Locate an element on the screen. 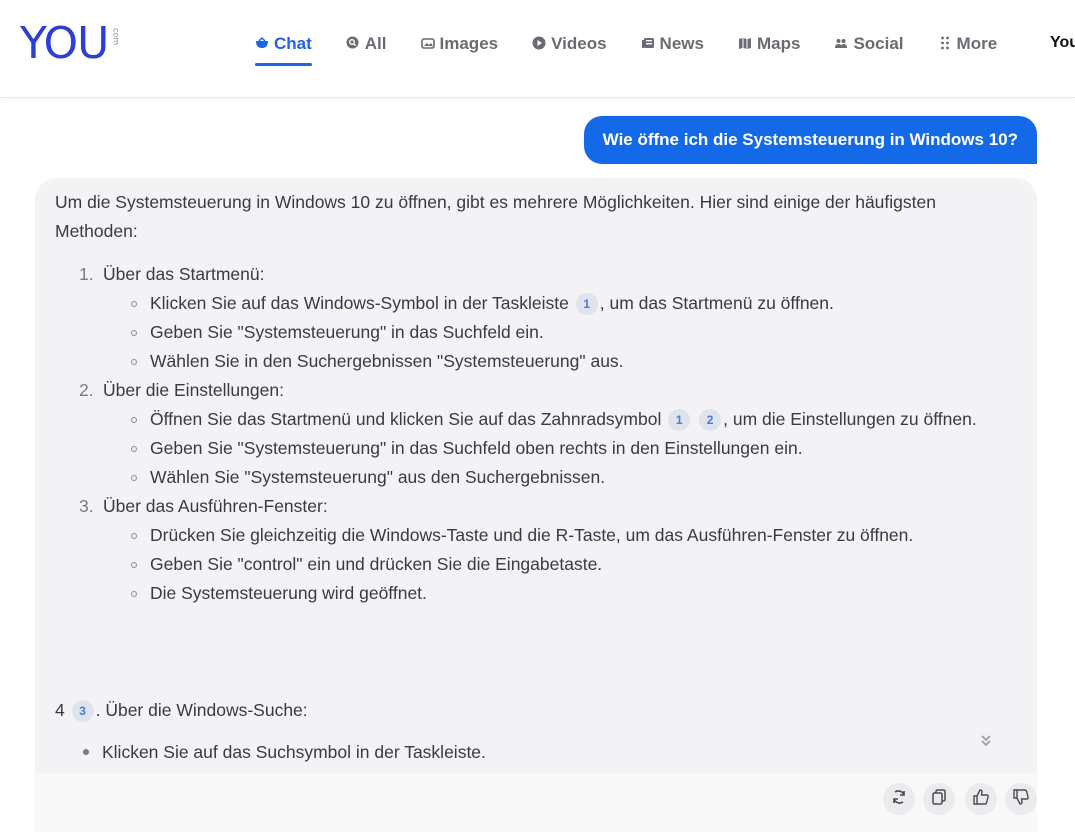 This screenshot has width=1075, height=832. thumbs-up-button is located at coordinates (981, 799).